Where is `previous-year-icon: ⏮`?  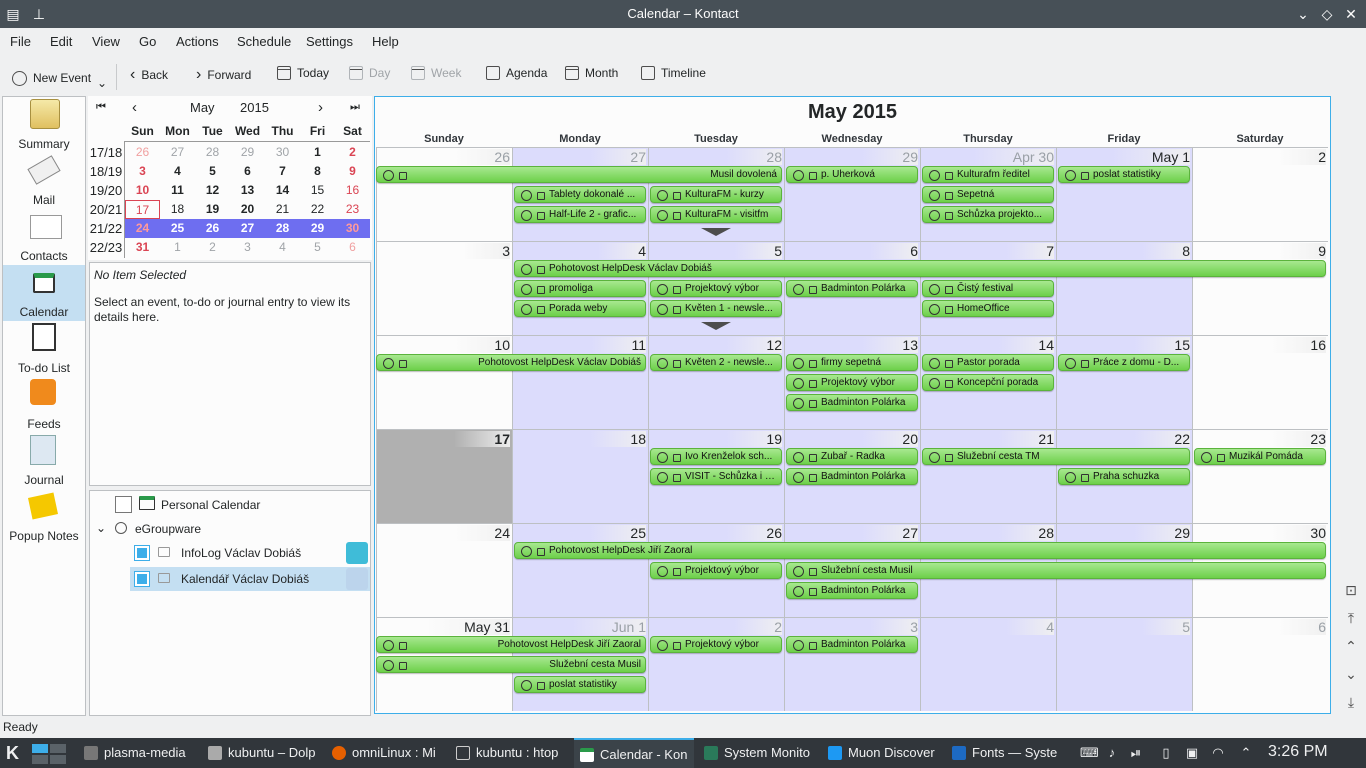
previous-year-icon: ⏮ is located at coordinates (101, 107).